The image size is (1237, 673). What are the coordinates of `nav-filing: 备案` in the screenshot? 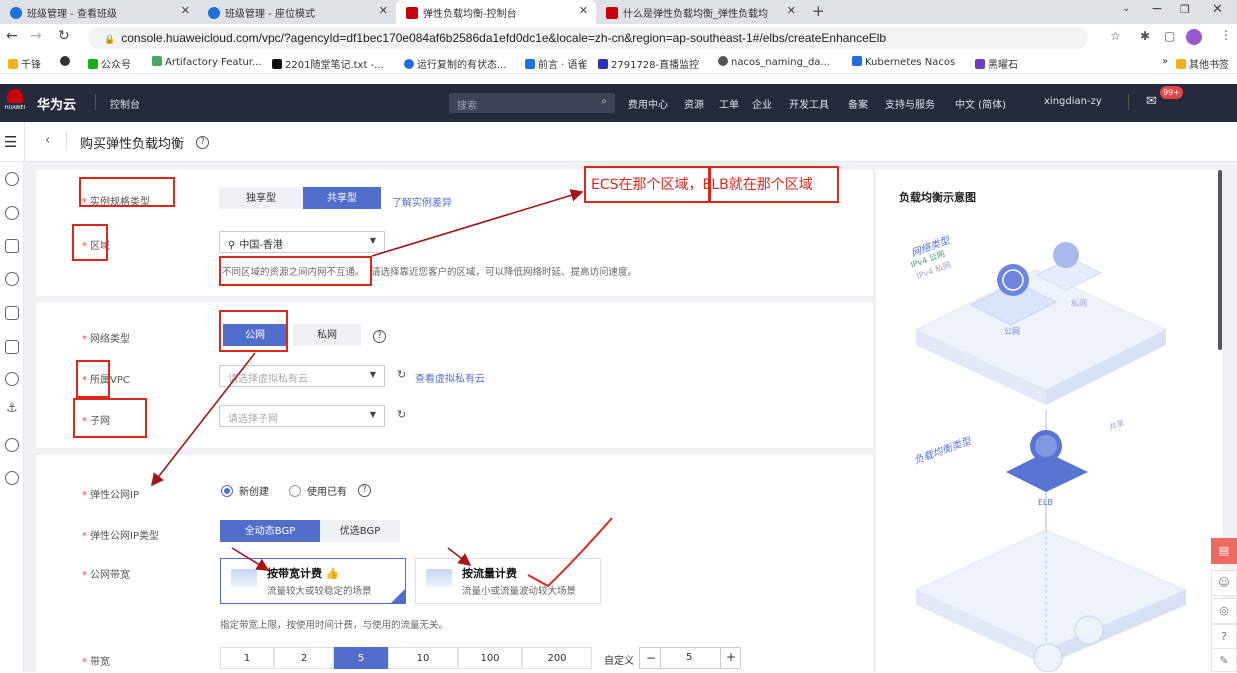 It's located at (858, 103).